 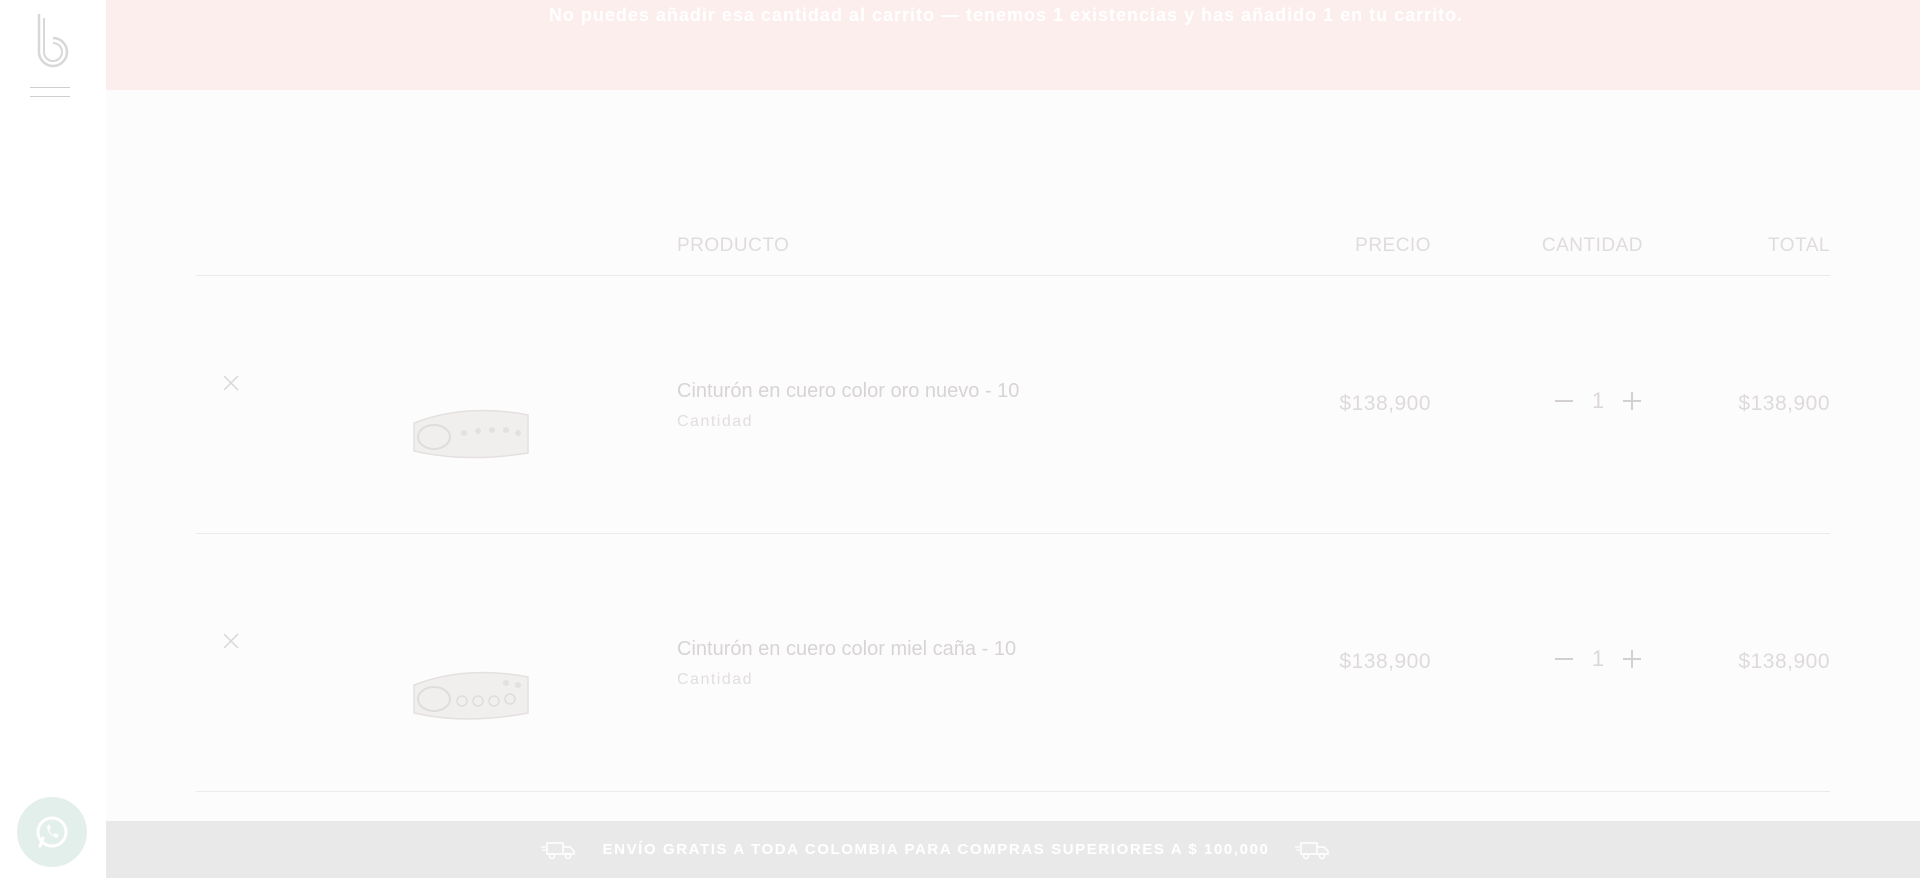 I want to click on hamburger-icon, so click(x=50, y=97).